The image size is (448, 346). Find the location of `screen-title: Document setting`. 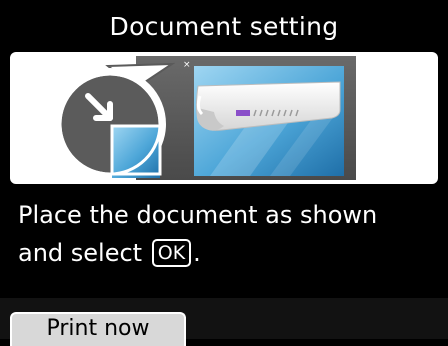

screen-title: Document setting is located at coordinates (224, 26).